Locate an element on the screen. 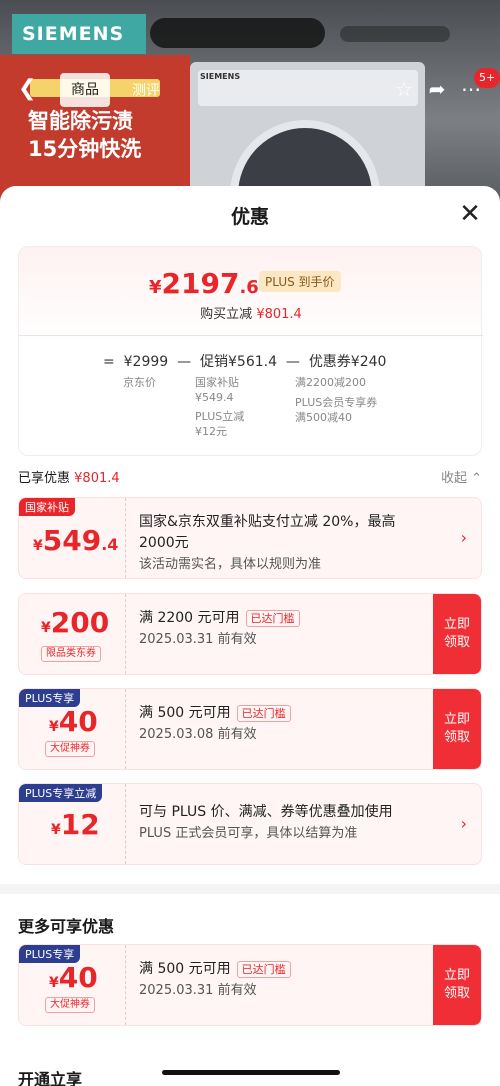  sub-coupon-1: 满2200减200 is located at coordinates (330, 382).